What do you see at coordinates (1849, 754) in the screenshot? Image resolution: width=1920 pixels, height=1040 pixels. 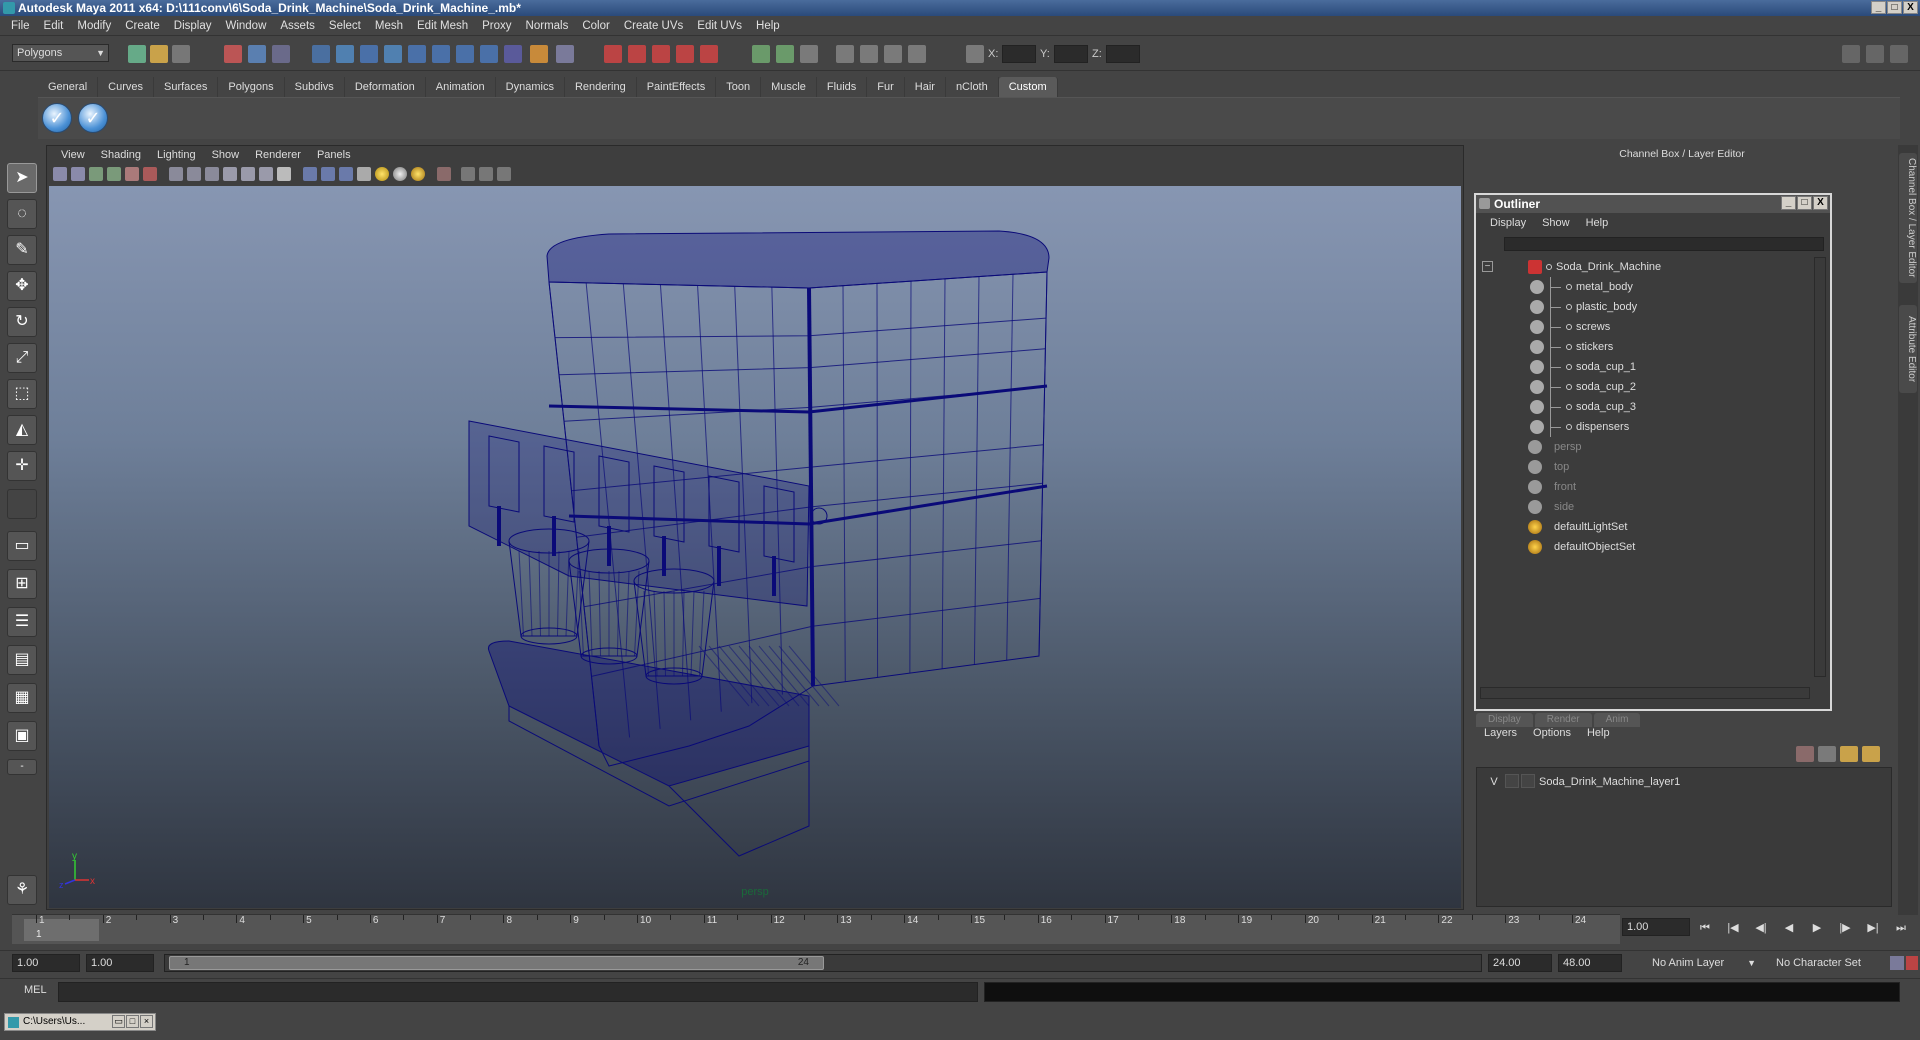 I see `new-layer-icon` at bounding box center [1849, 754].